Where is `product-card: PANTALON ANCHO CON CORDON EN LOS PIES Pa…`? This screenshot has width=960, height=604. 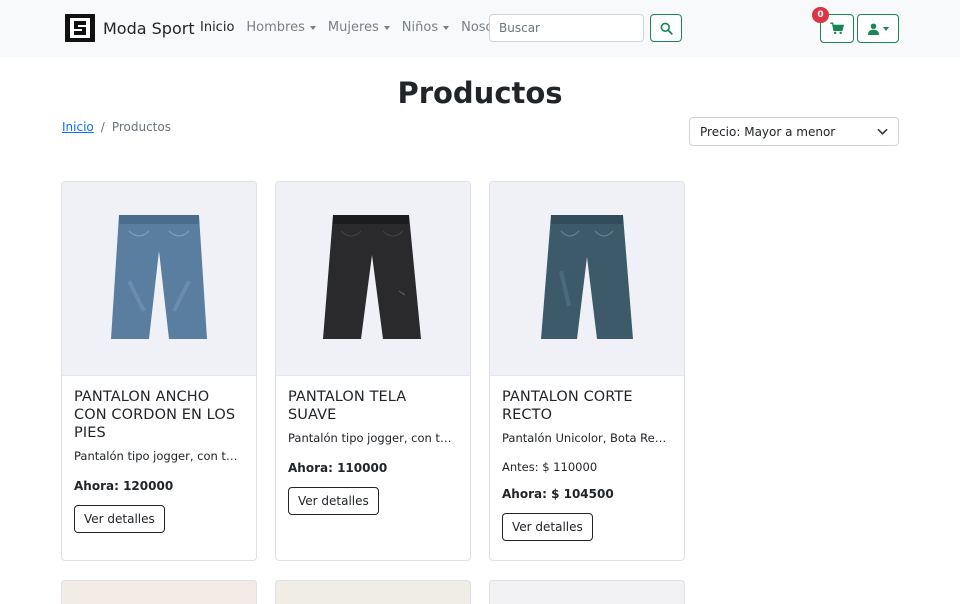 product-card: PANTALON ANCHO CON CORDON EN LOS PIES Pa… is located at coordinates (159, 371).